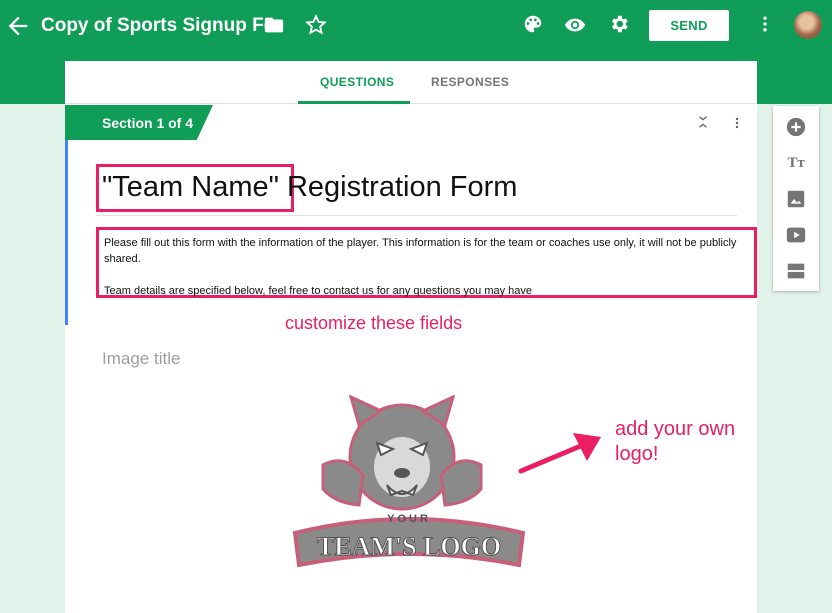 The width and height of the screenshot is (832, 613). I want to click on back-arrow-icon, so click(18, 26).